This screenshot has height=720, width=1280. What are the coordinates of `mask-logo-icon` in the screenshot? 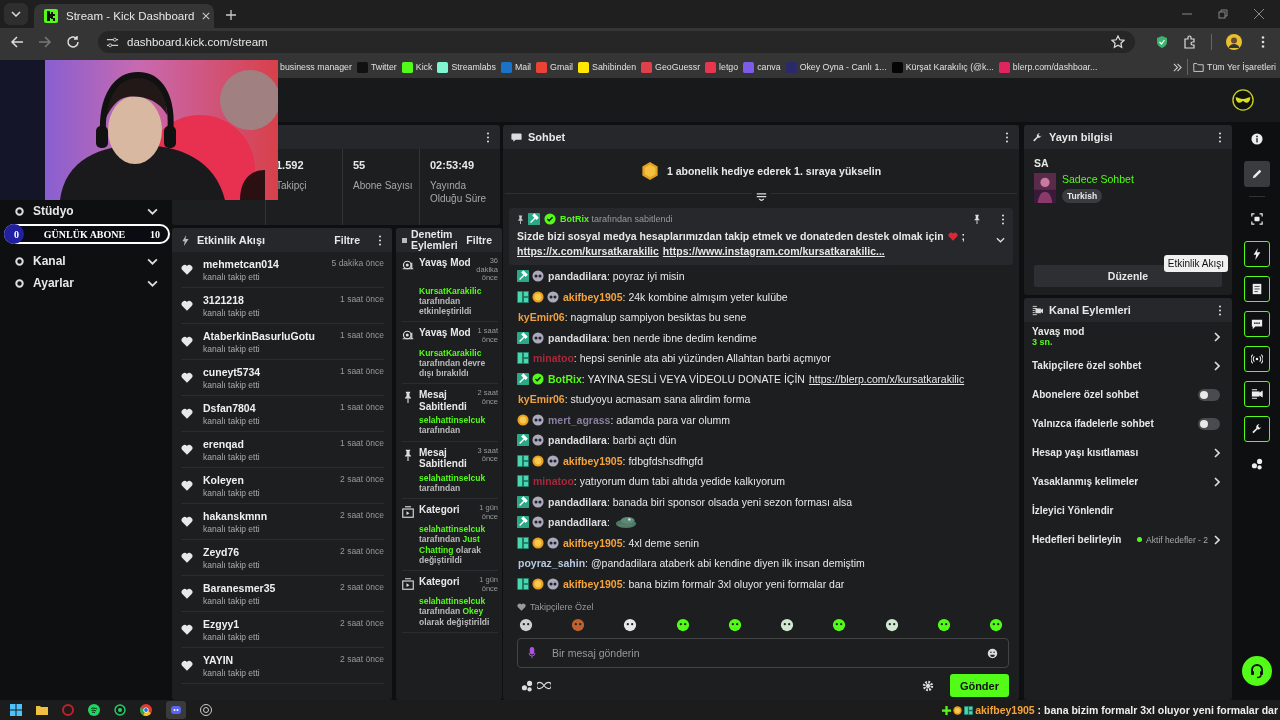 It's located at (1243, 100).